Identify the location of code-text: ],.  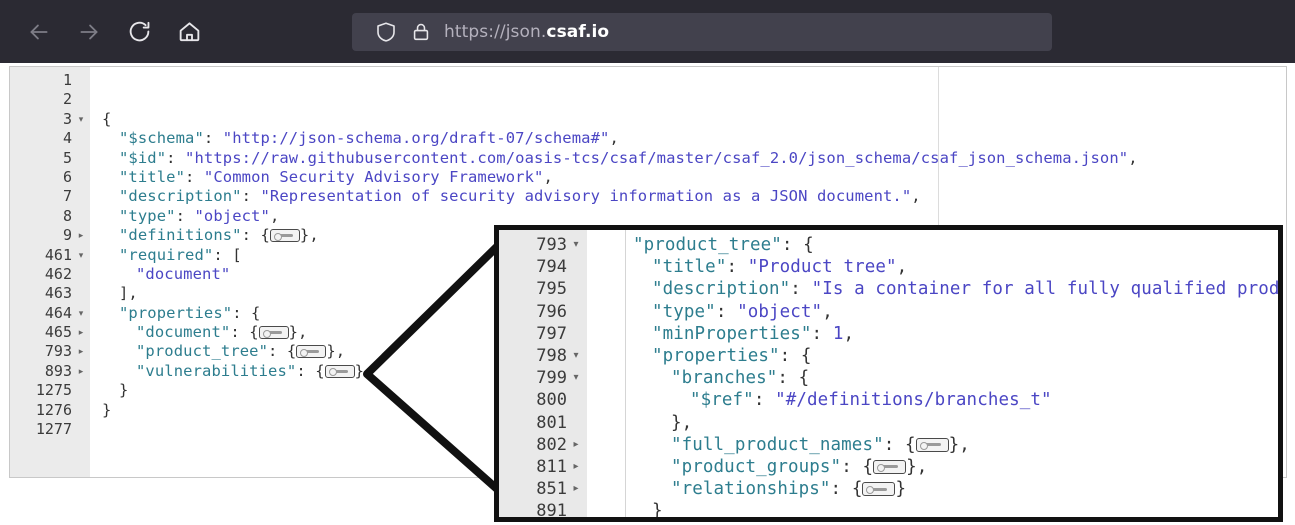
(128, 293).